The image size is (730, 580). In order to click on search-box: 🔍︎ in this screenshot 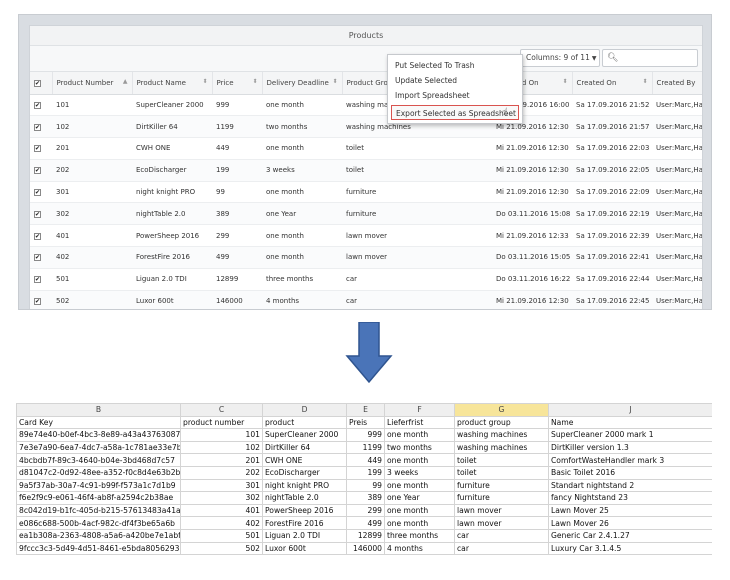, I will do `click(650, 58)`.